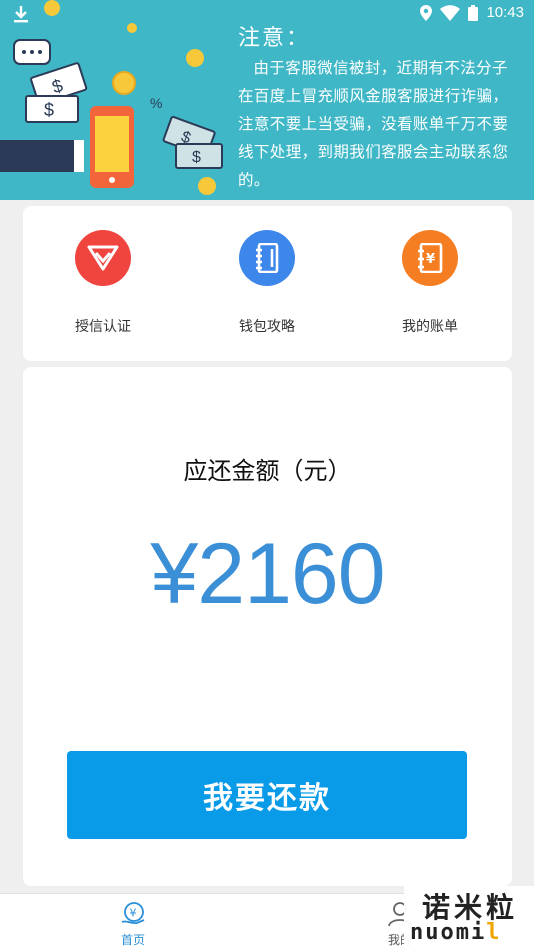  I want to click on repayment-label: 应还金额（元）, so click(267, 471).